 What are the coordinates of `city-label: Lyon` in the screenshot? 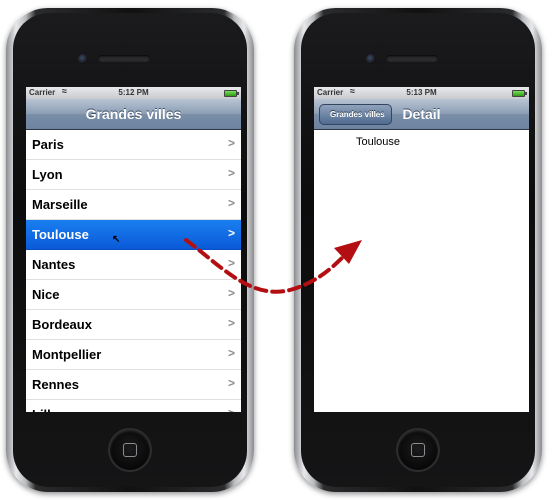 It's located at (47, 174).